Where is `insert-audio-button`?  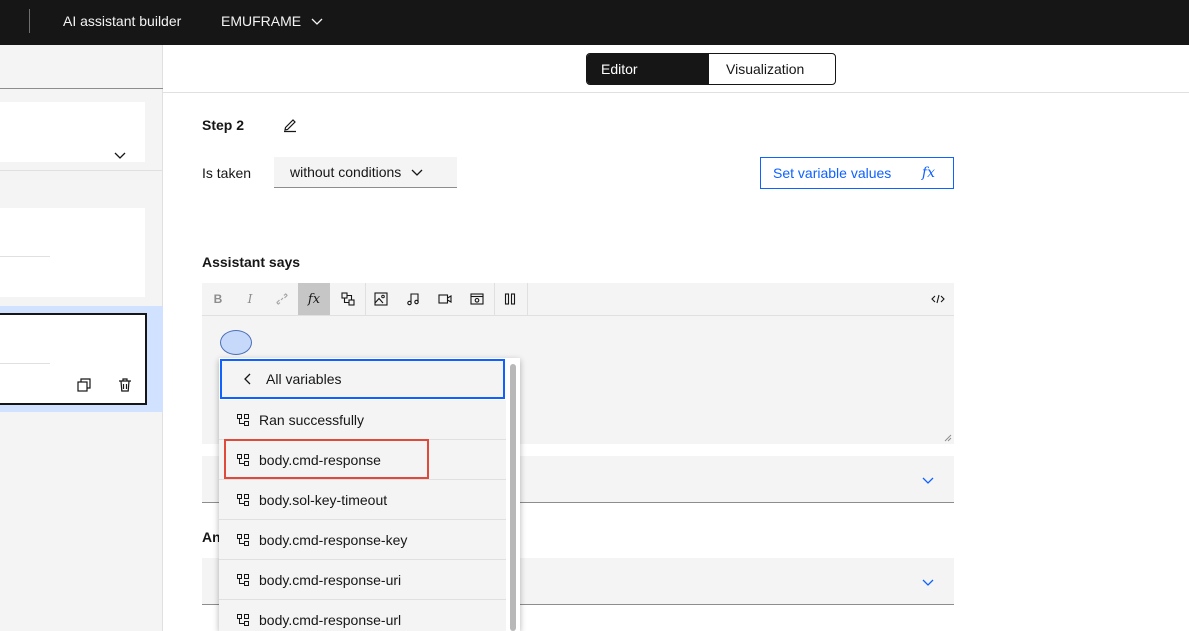
insert-audio-button is located at coordinates (413, 299).